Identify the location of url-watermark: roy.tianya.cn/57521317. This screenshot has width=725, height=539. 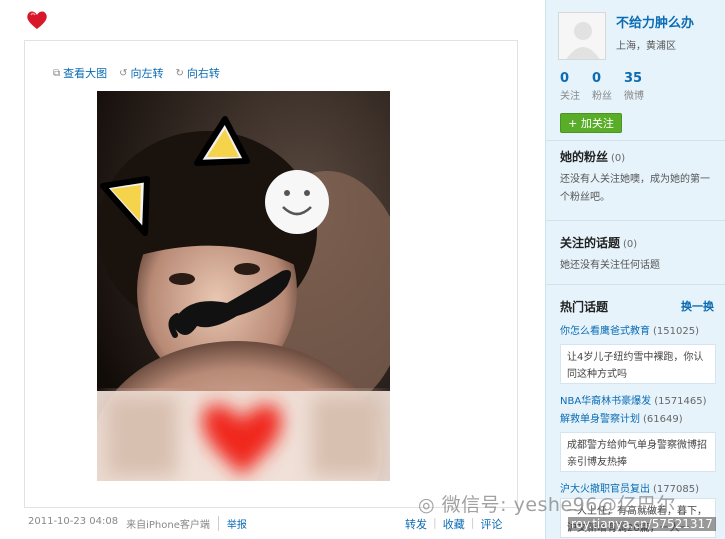
(642, 524).